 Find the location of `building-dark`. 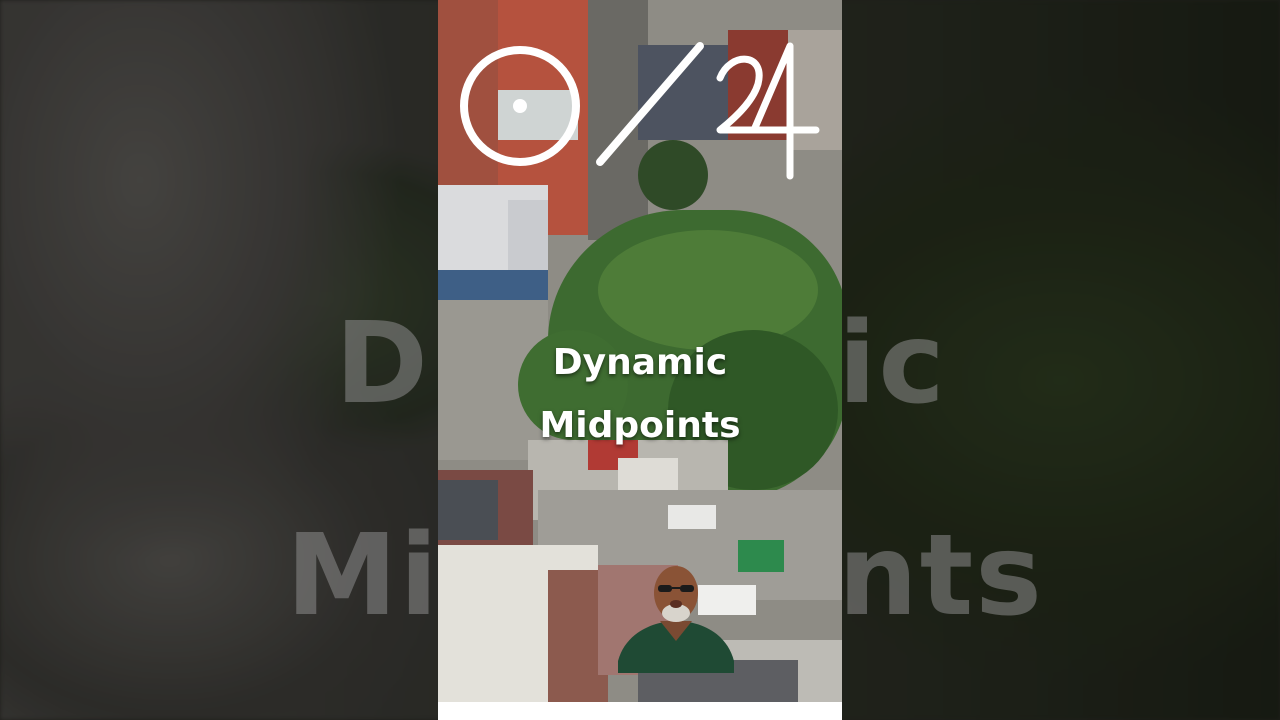

building-dark is located at coordinates (468, 510).